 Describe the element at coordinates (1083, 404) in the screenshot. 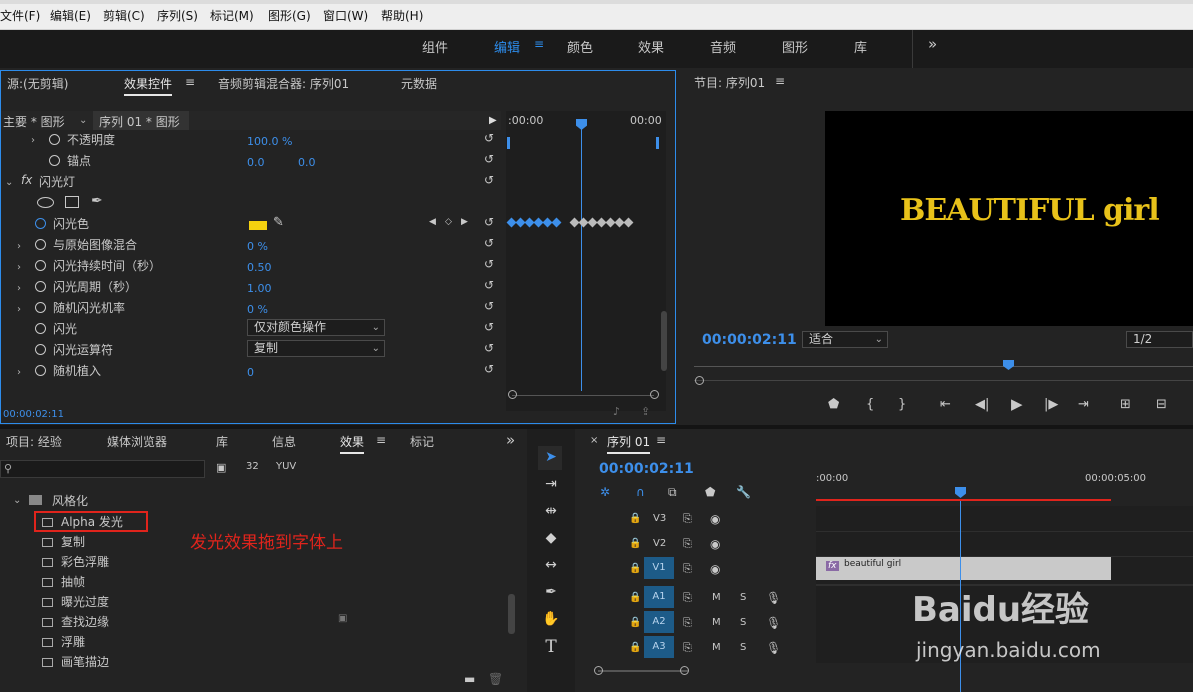

I see `go-to-out-icon: ⇥` at that location.